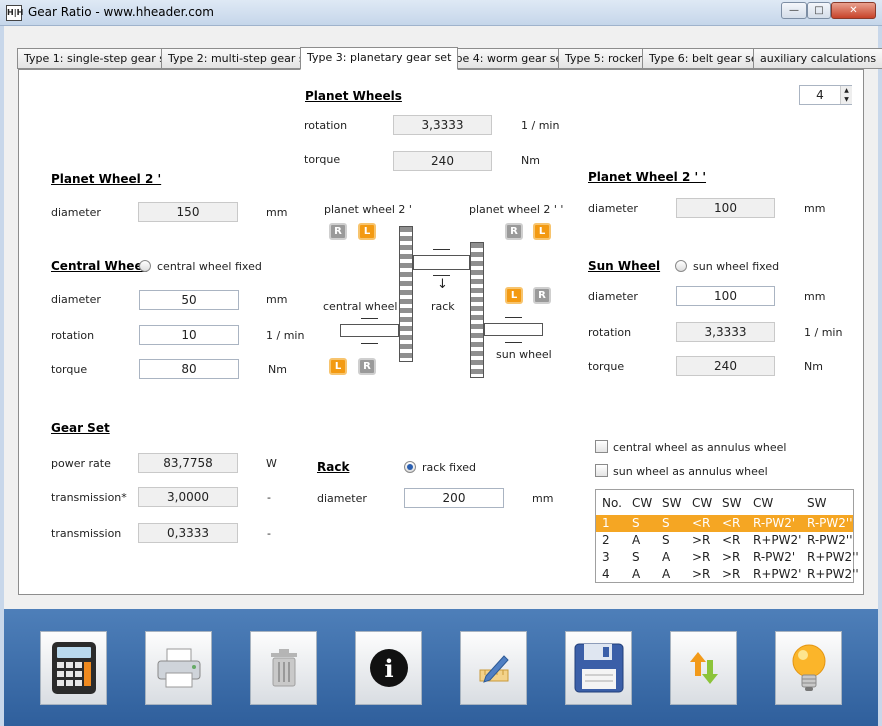  What do you see at coordinates (242, 58) in the screenshot?
I see `tab-type2: Type 2: multi-step gear set` at bounding box center [242, 58].